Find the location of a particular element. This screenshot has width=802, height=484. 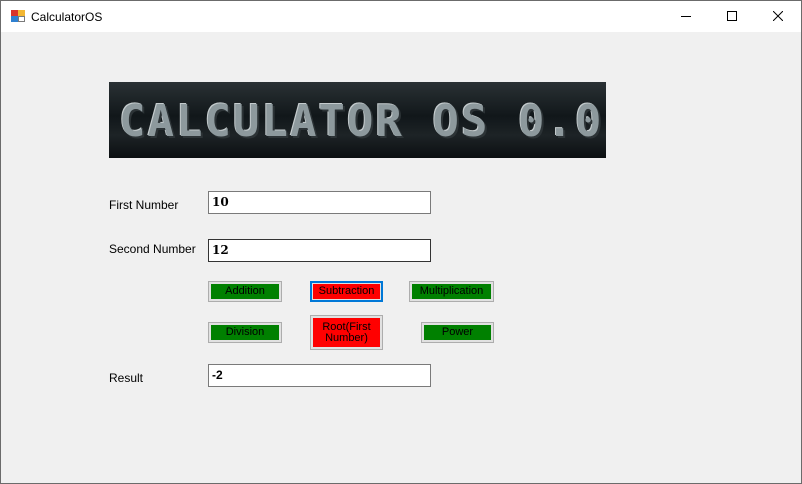

power-button: Power is located at coordinates (457, 332).